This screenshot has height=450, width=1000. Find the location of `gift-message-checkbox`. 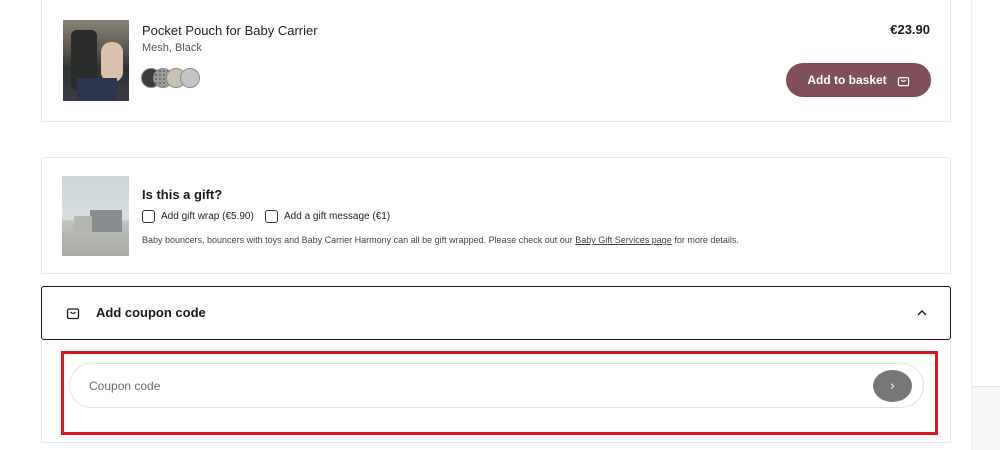

gift-message-checkbox is located at coordinates (271, 216).